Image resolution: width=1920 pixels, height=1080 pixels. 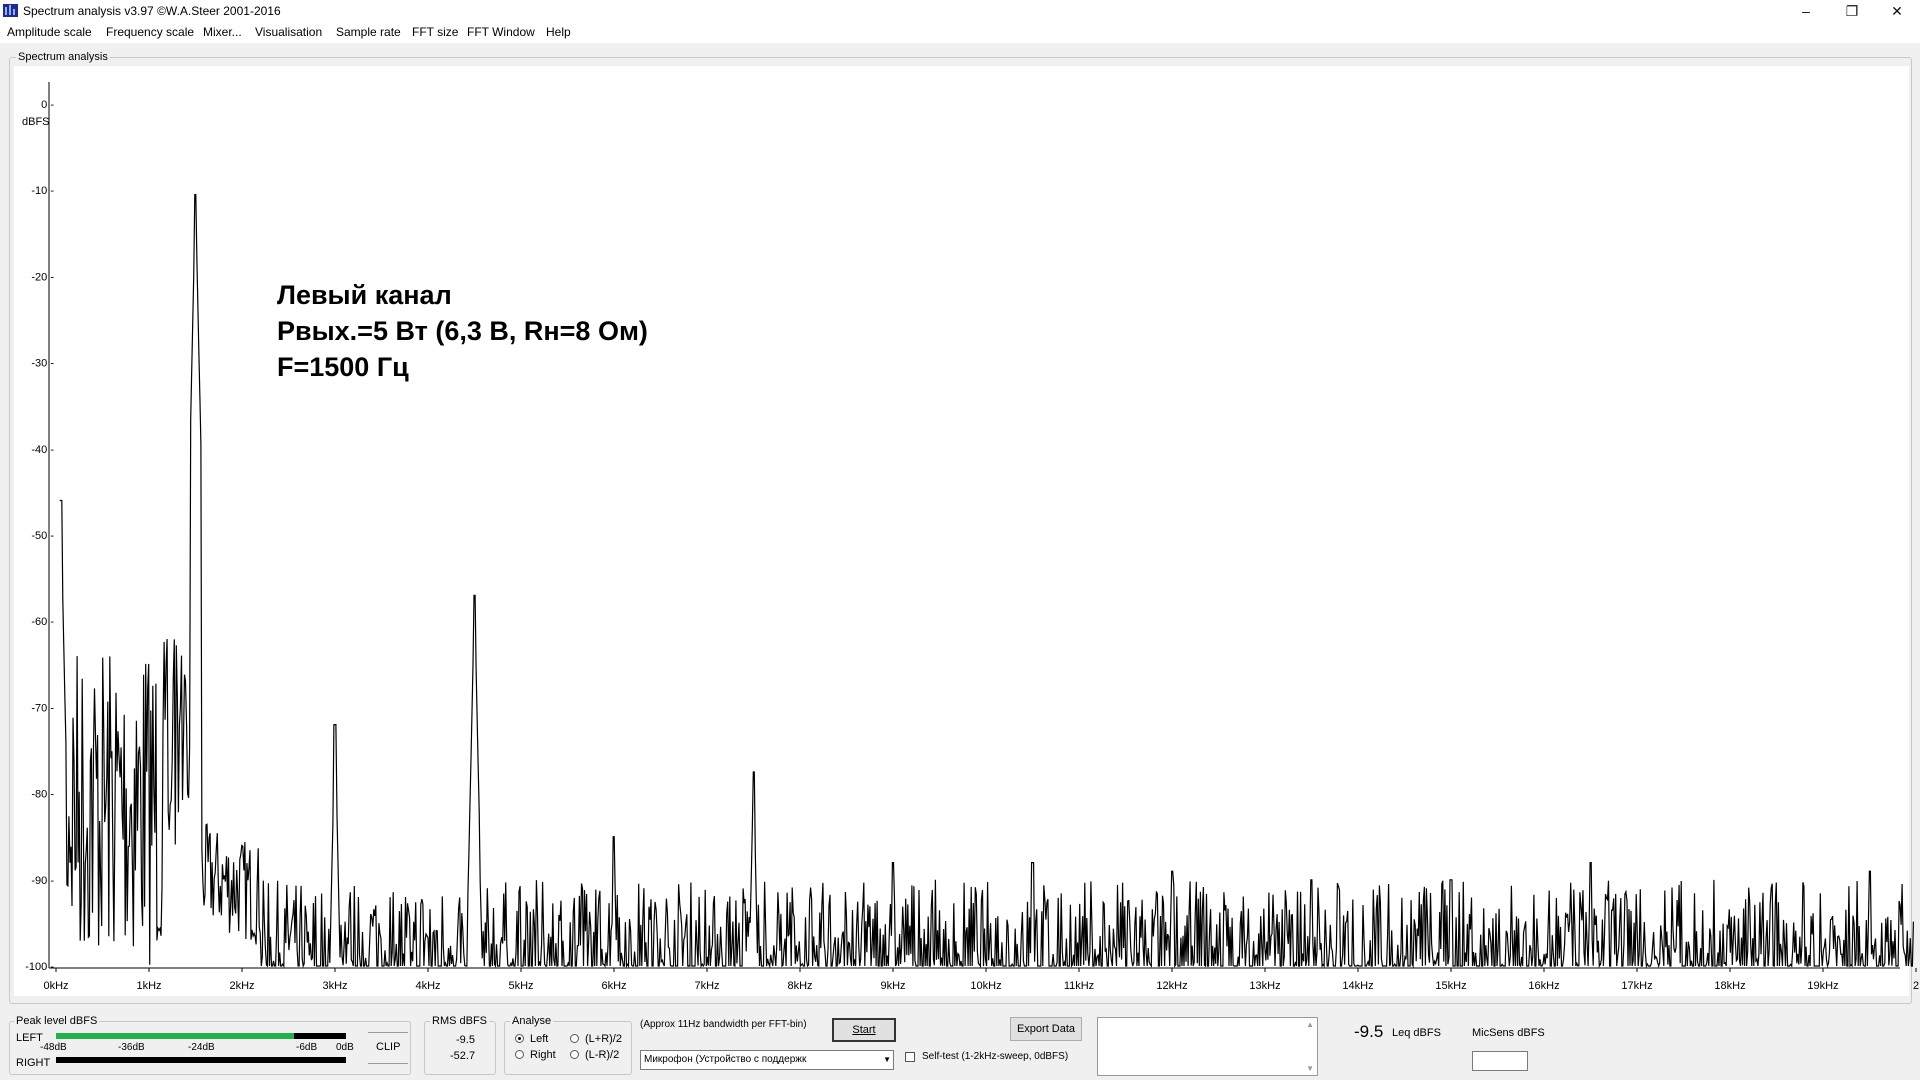 I want to click on y-tick-label: -30 -, so click(x=42, y=364).